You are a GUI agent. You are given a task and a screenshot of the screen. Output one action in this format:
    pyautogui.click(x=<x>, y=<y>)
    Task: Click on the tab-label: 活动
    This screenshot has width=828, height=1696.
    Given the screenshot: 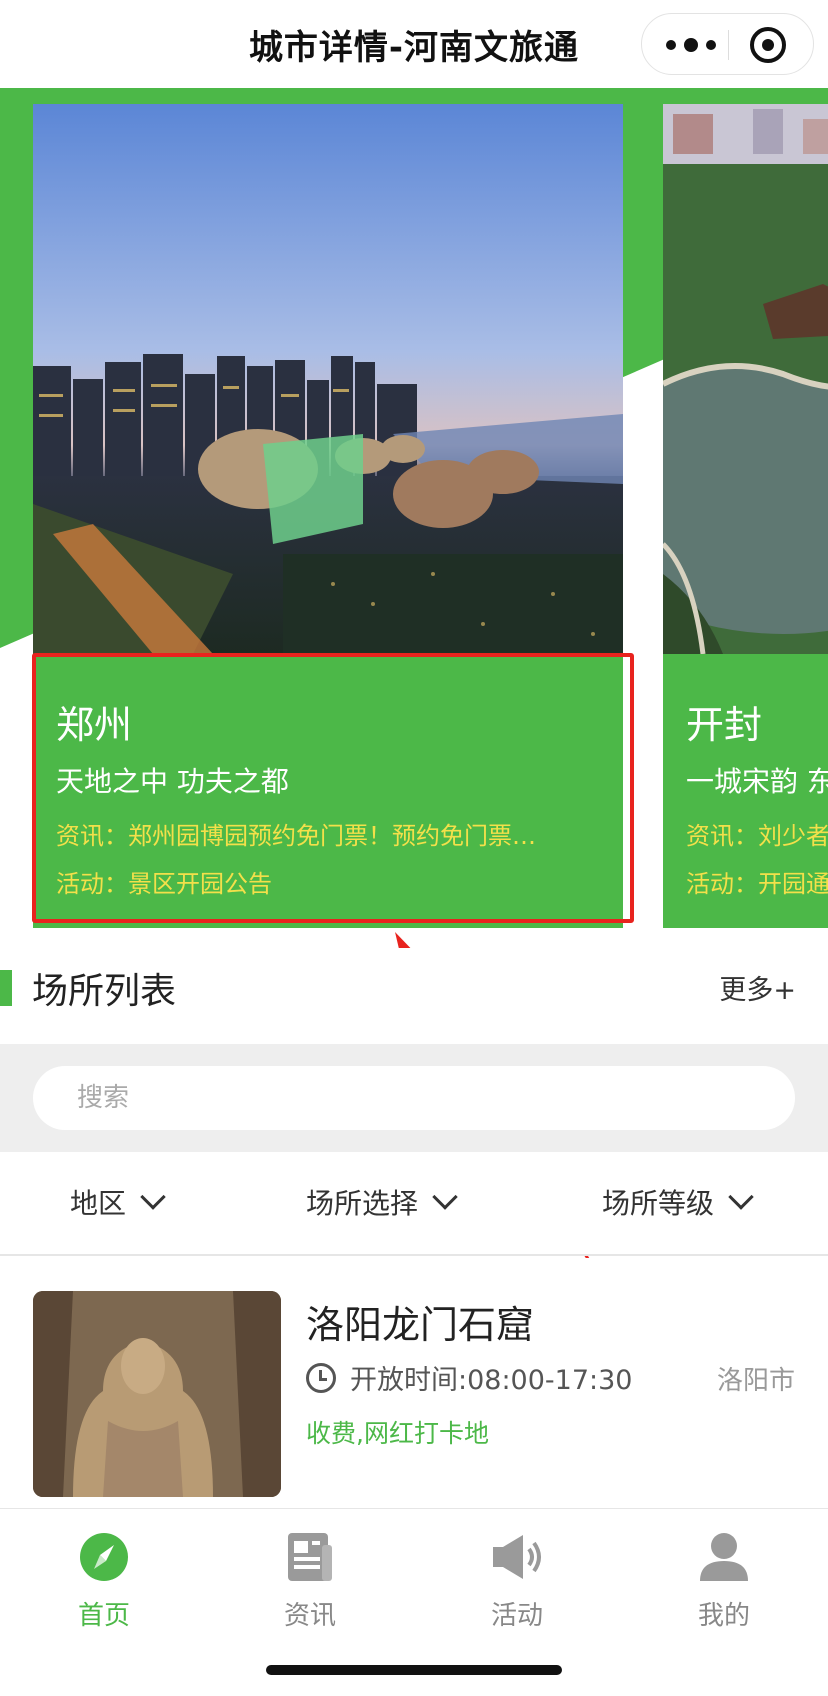 What is the action you would take?
    pyautogui.click(x=516, y=1616)
    